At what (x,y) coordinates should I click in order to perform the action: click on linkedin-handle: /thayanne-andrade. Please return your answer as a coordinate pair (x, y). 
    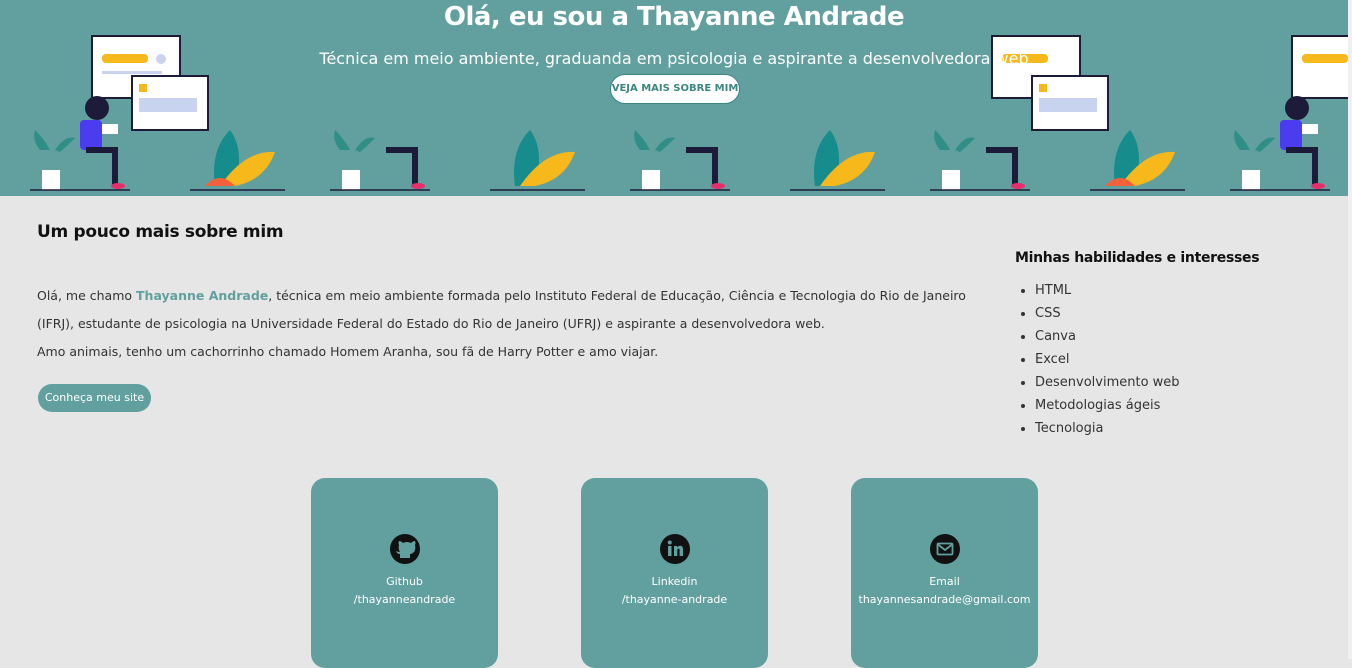
    Looking at the image, I should click on (674, 599).